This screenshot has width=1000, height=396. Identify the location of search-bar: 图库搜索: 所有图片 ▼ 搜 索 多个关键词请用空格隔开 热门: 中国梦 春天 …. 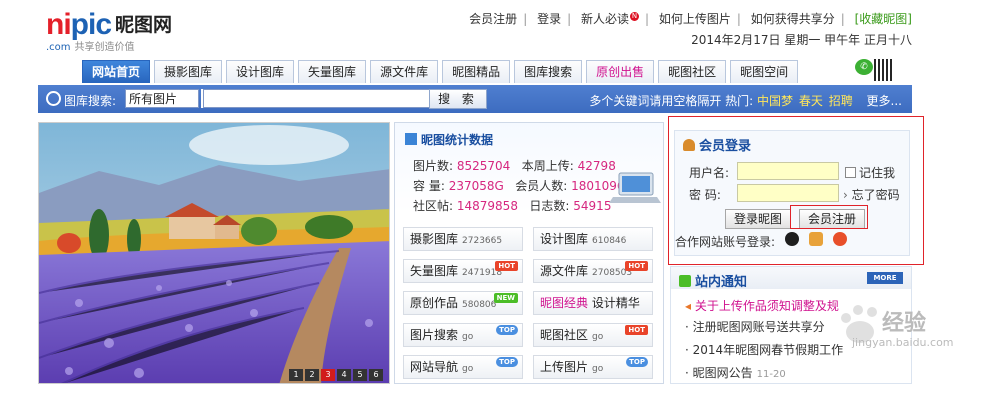
(475, 99).